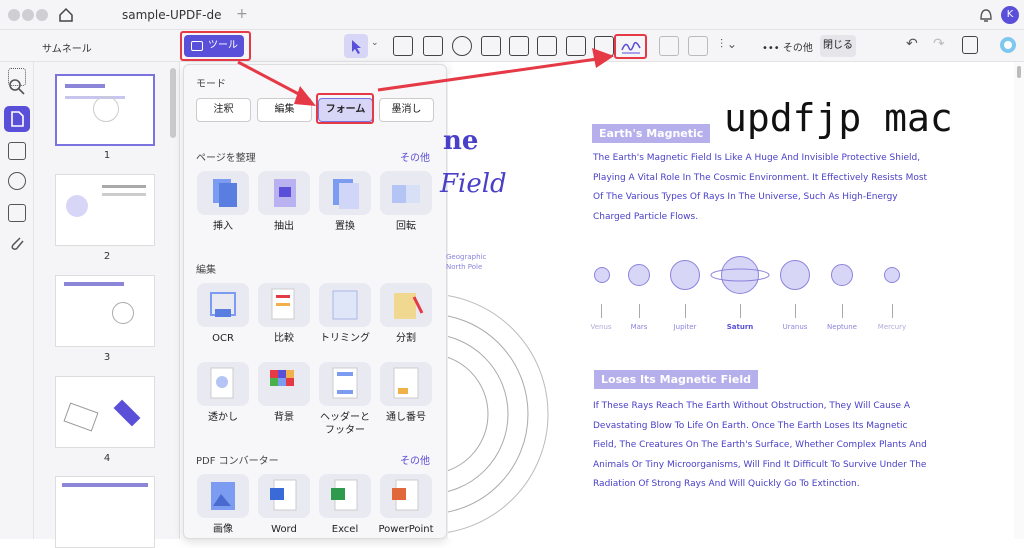  Describe the element at coordinates (425, 77) in the screenshot. I see `annotation-arrows` at that location.